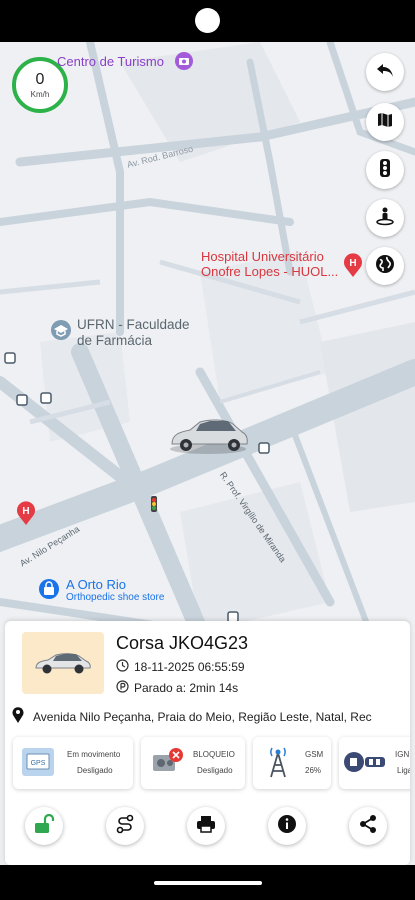 Image resolution: width=415 pixels, height=900 pixels. I want to click on camera-pin-icon, so click(184, 62).